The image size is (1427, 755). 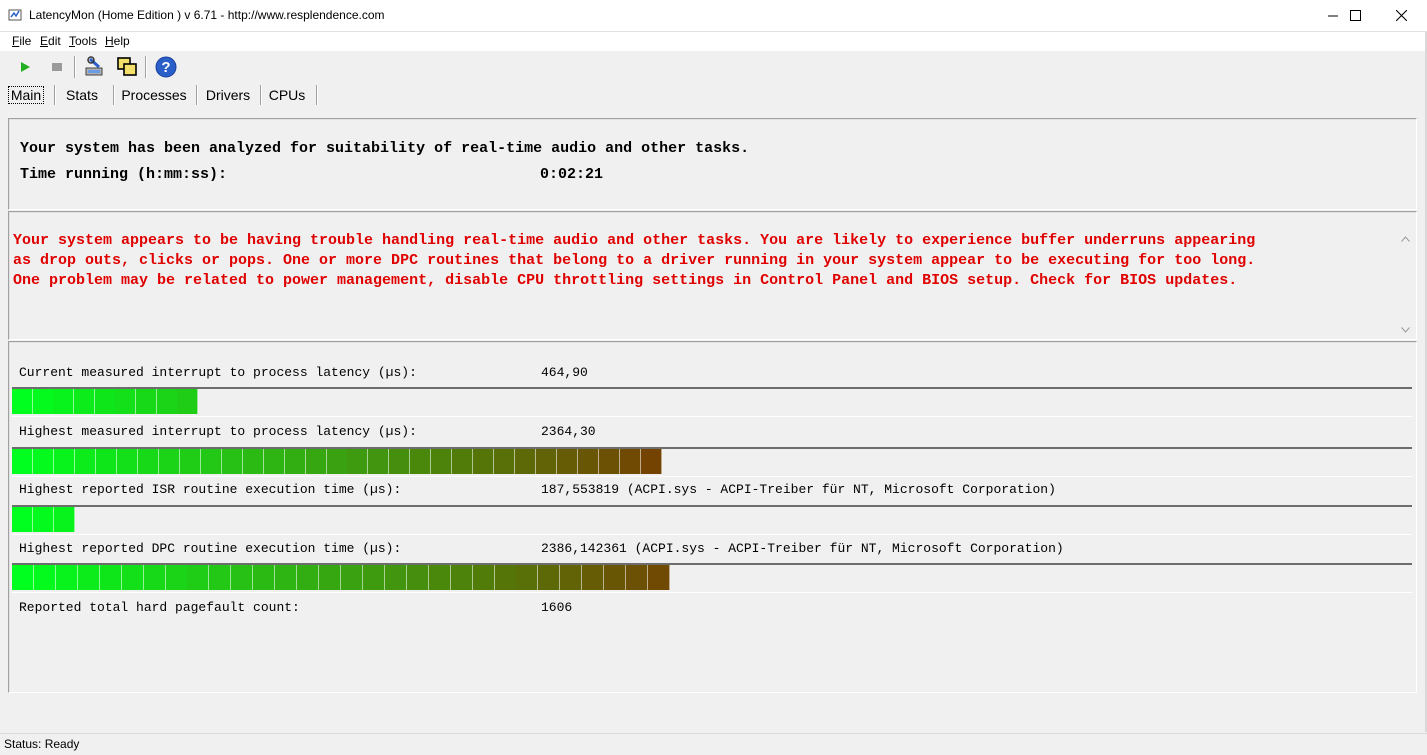 I want to click on help-icon: ?, so click(x=166, y=67).